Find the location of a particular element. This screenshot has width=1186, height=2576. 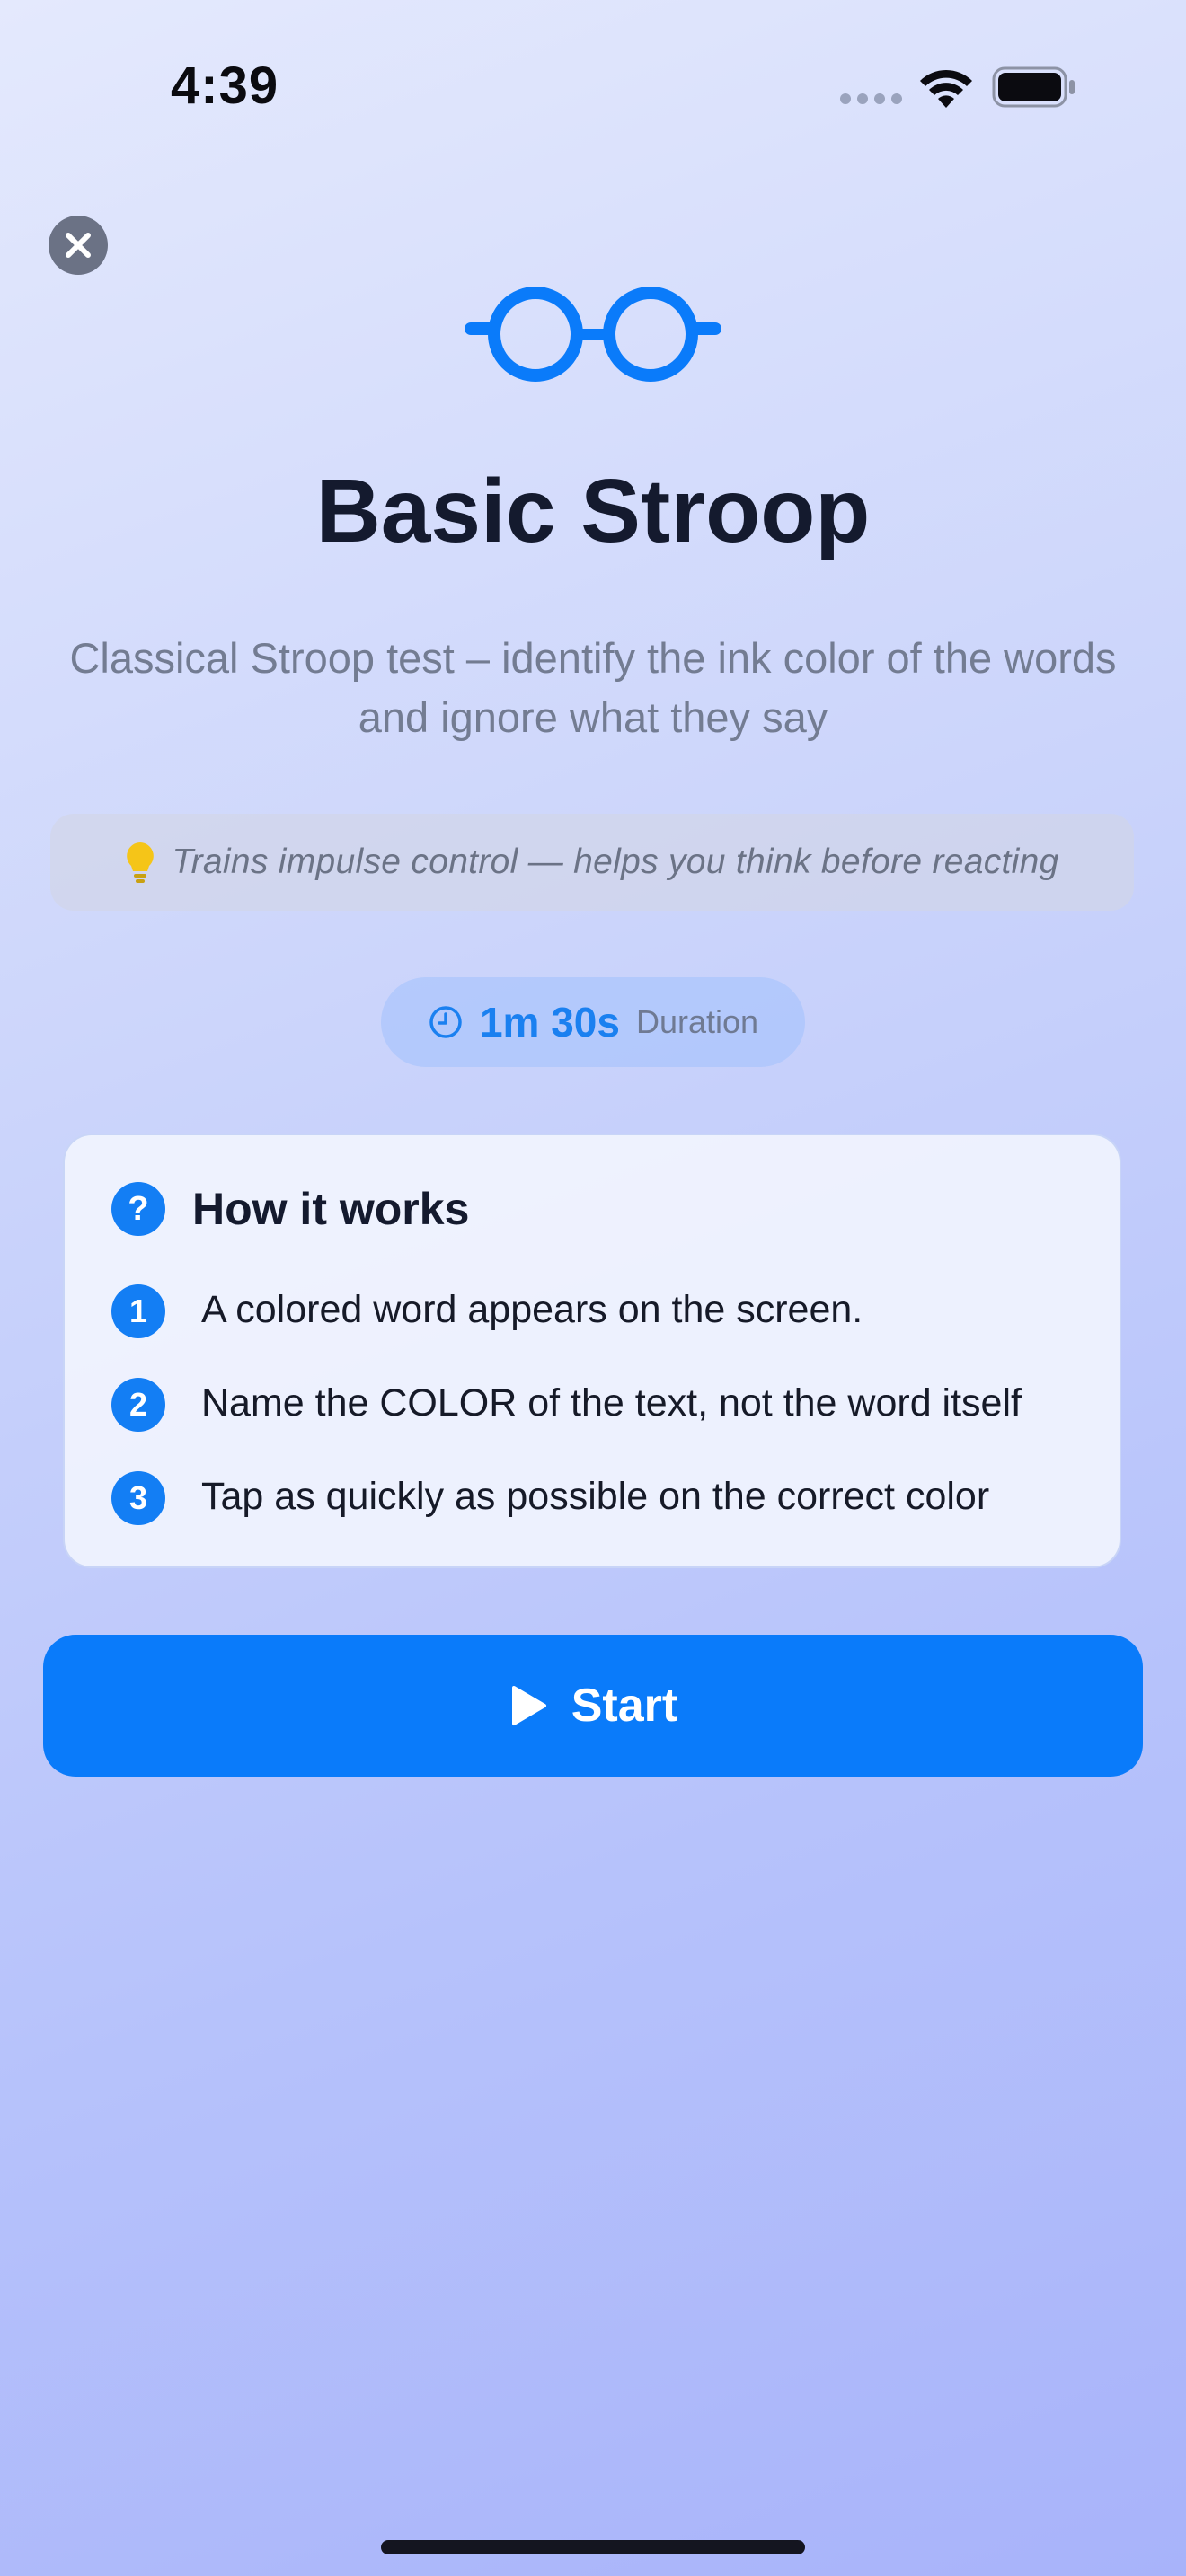

close-icon is located at coordinates (78, 245).